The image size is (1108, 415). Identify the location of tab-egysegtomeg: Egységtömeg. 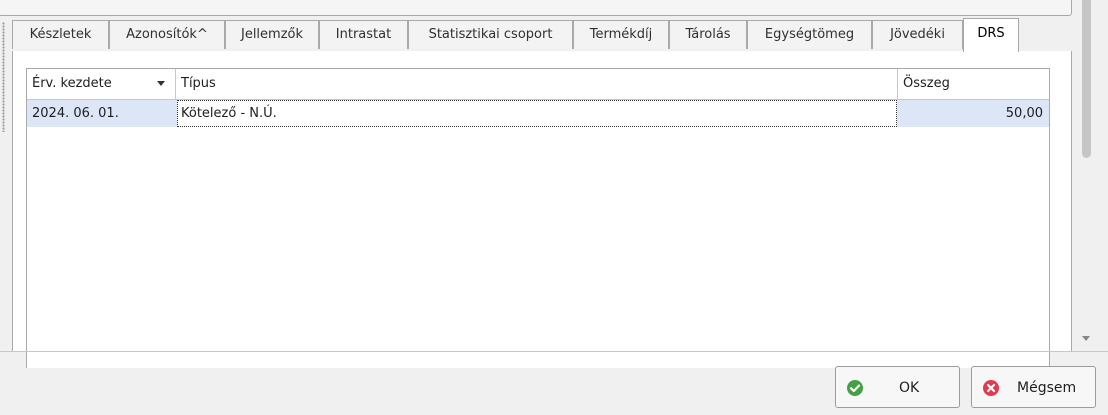
(809, 34).